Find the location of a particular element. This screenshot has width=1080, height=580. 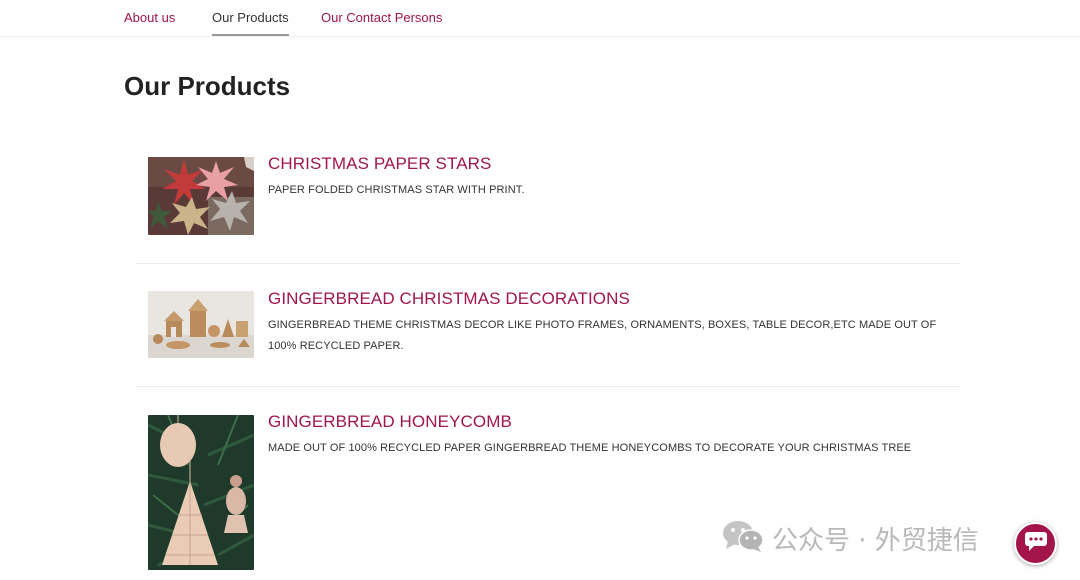

product-title: CHRISTMAS PAPER STARS is located at coordinates (379, 164).